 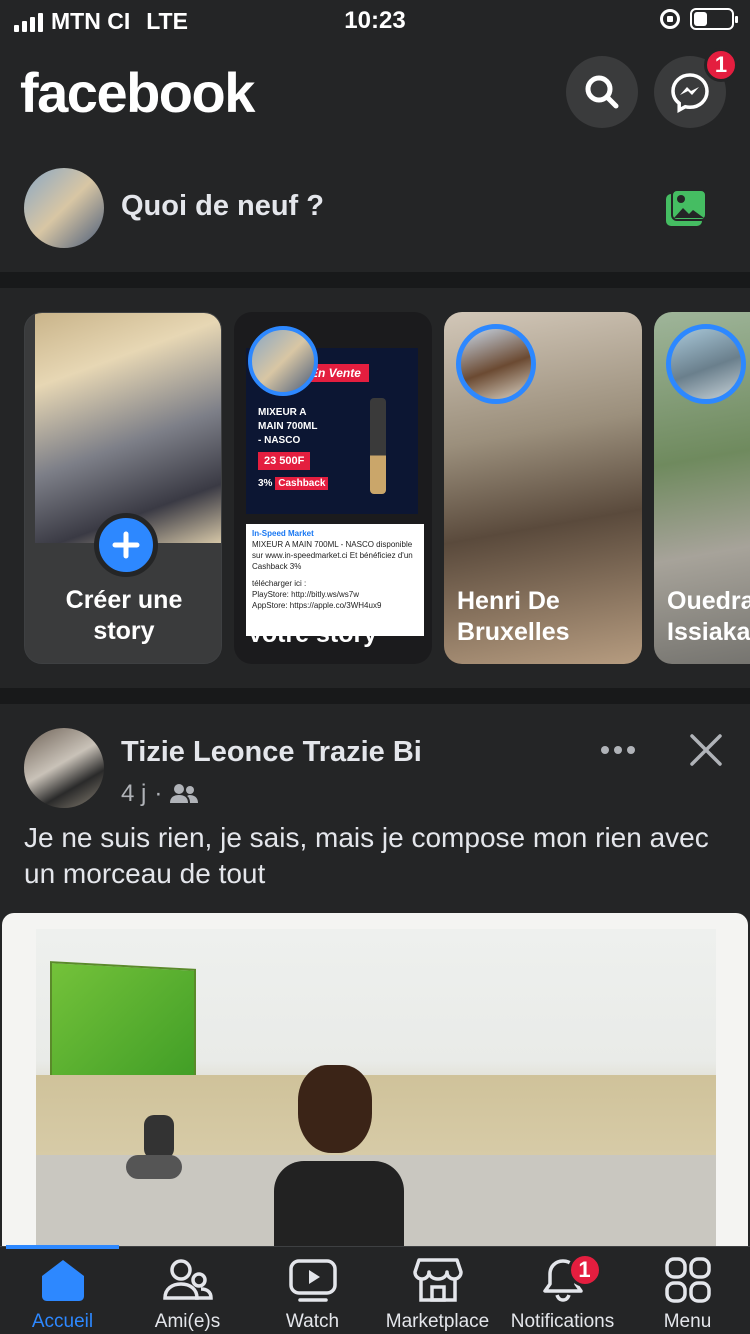 I want to click on add-story-button, so click(x=126, y=545).